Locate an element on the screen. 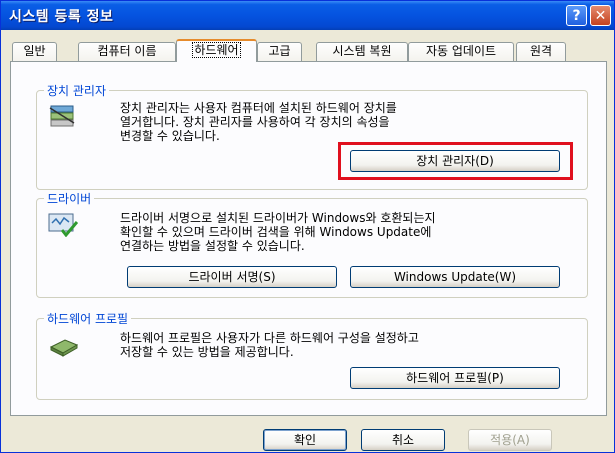 This screenshot has height=453, width=615. tab-hardware-label: 하드웨어 is located at coordinates (216, 50).